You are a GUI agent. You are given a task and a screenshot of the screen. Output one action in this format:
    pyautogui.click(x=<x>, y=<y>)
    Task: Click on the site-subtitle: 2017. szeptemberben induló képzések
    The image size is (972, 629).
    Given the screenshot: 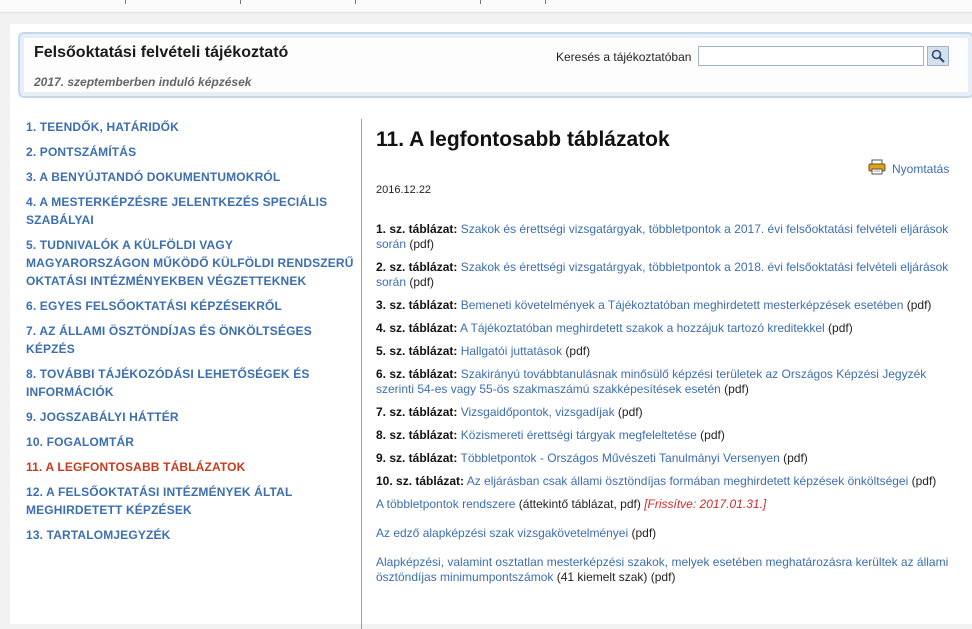 What is the action you would take?
    pyautogui.click(x=143, y=82)
    